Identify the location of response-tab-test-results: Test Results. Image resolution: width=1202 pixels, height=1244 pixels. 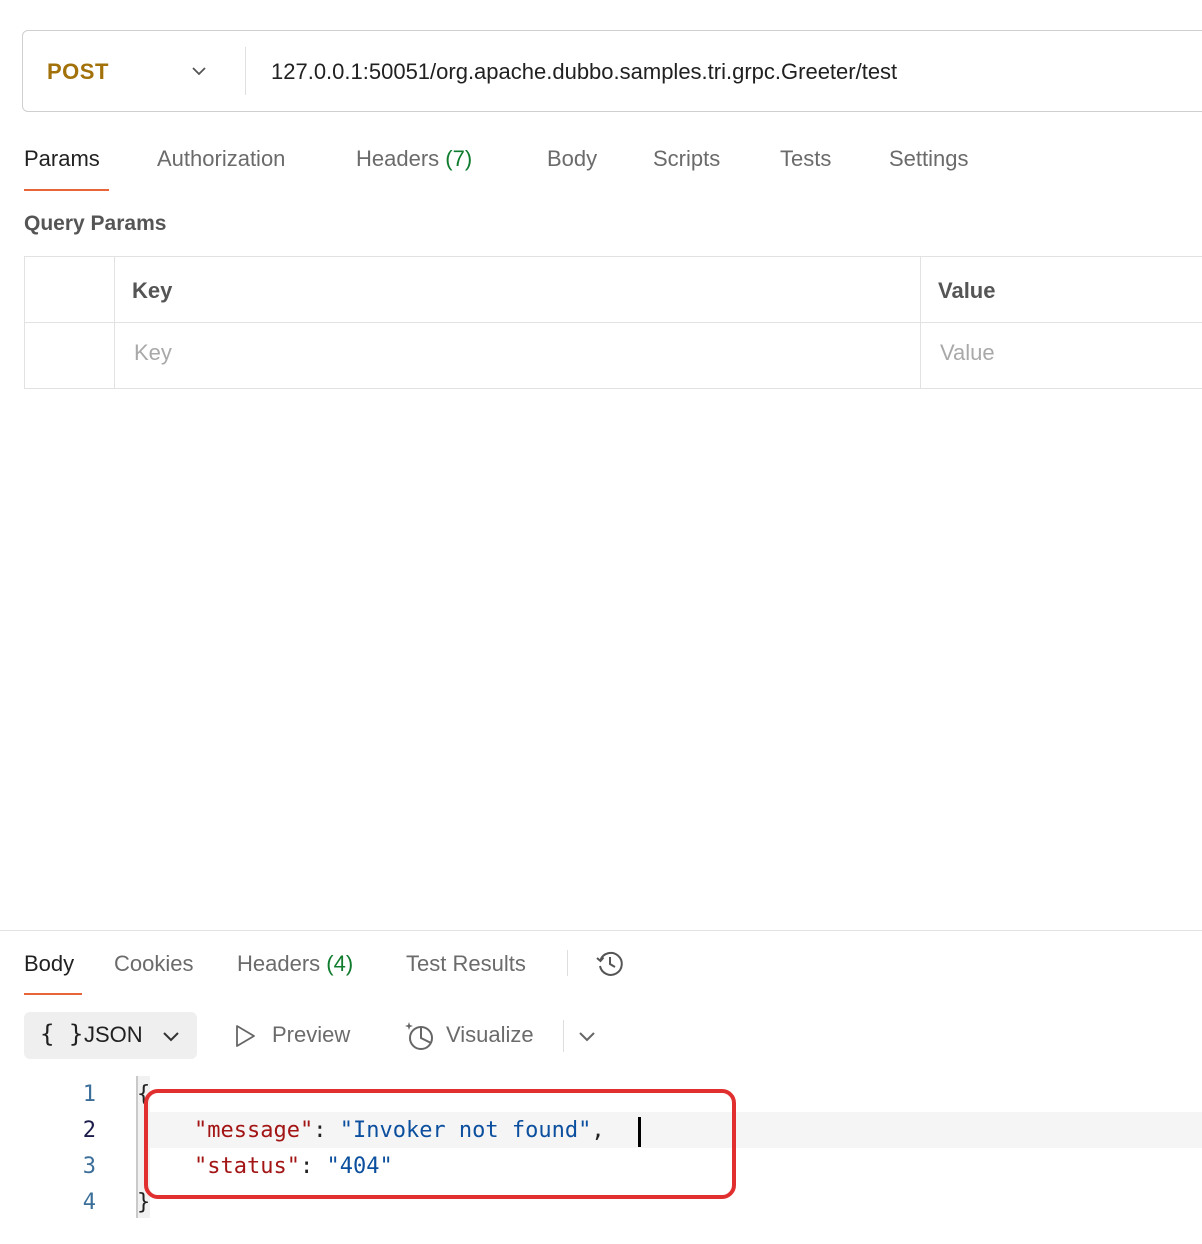
(466, 964).